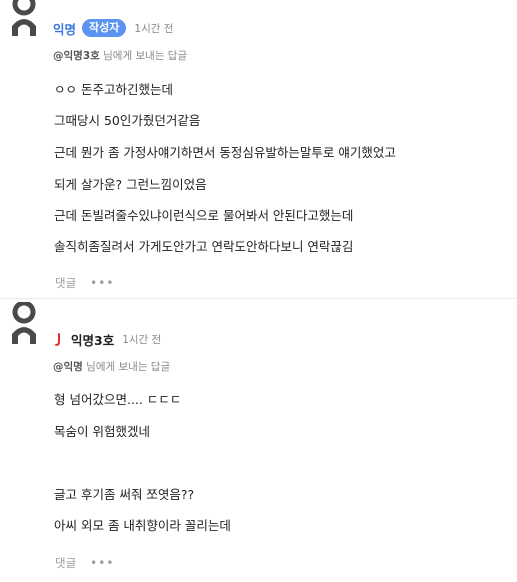 This screenshot has width=517, height=582. Describe the element at coordinates (225, 152) in the screenshot. I see `comment-line: 근데 뭔가 좀 가정사얘기하면서 동정심유발하는말투로 얘기했었고` at that location.